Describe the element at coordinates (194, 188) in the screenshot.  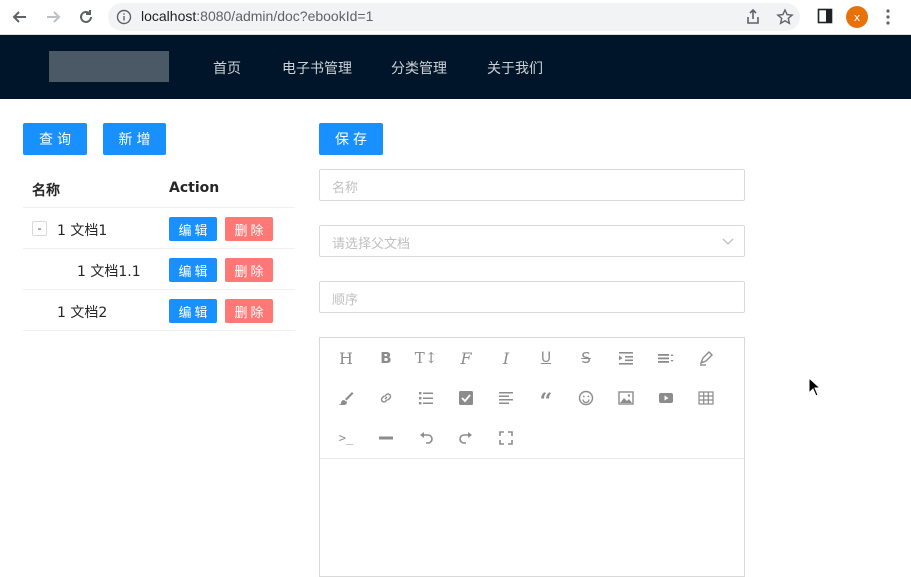
I see `column-header-action: Action` at that location.